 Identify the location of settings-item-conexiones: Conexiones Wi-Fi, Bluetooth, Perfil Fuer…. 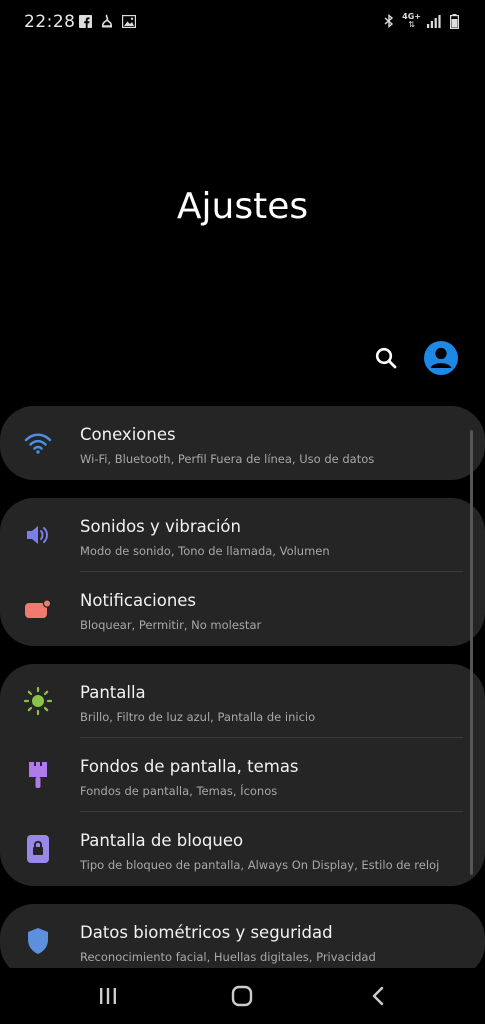
(242, 443).